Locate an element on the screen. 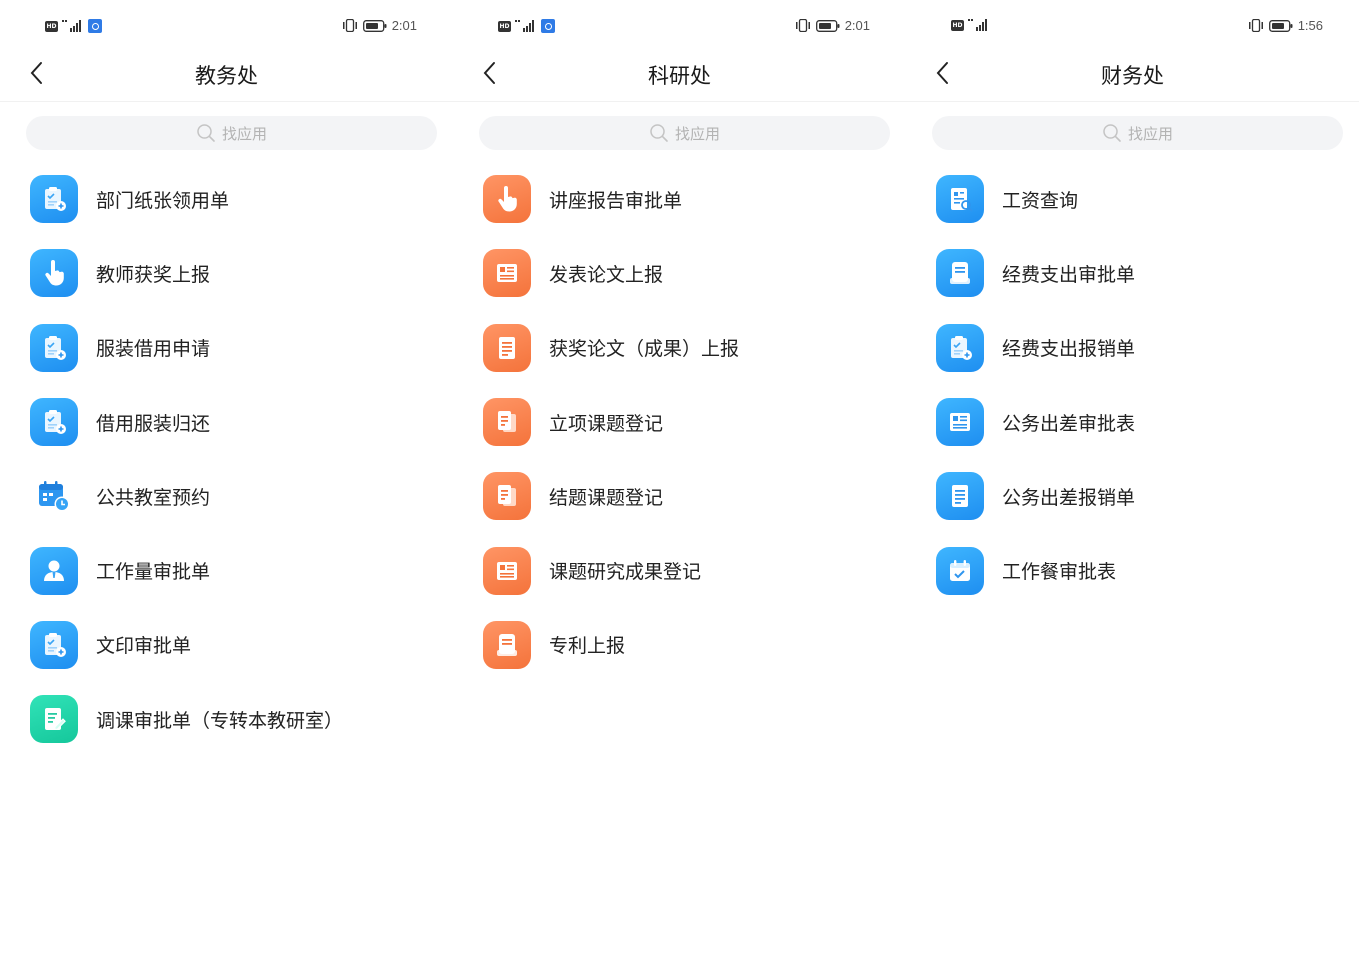 The width and height of the screenshot is (1369, 980). app-label: 公务出差报销单 is located at coordinates (1069, 497).